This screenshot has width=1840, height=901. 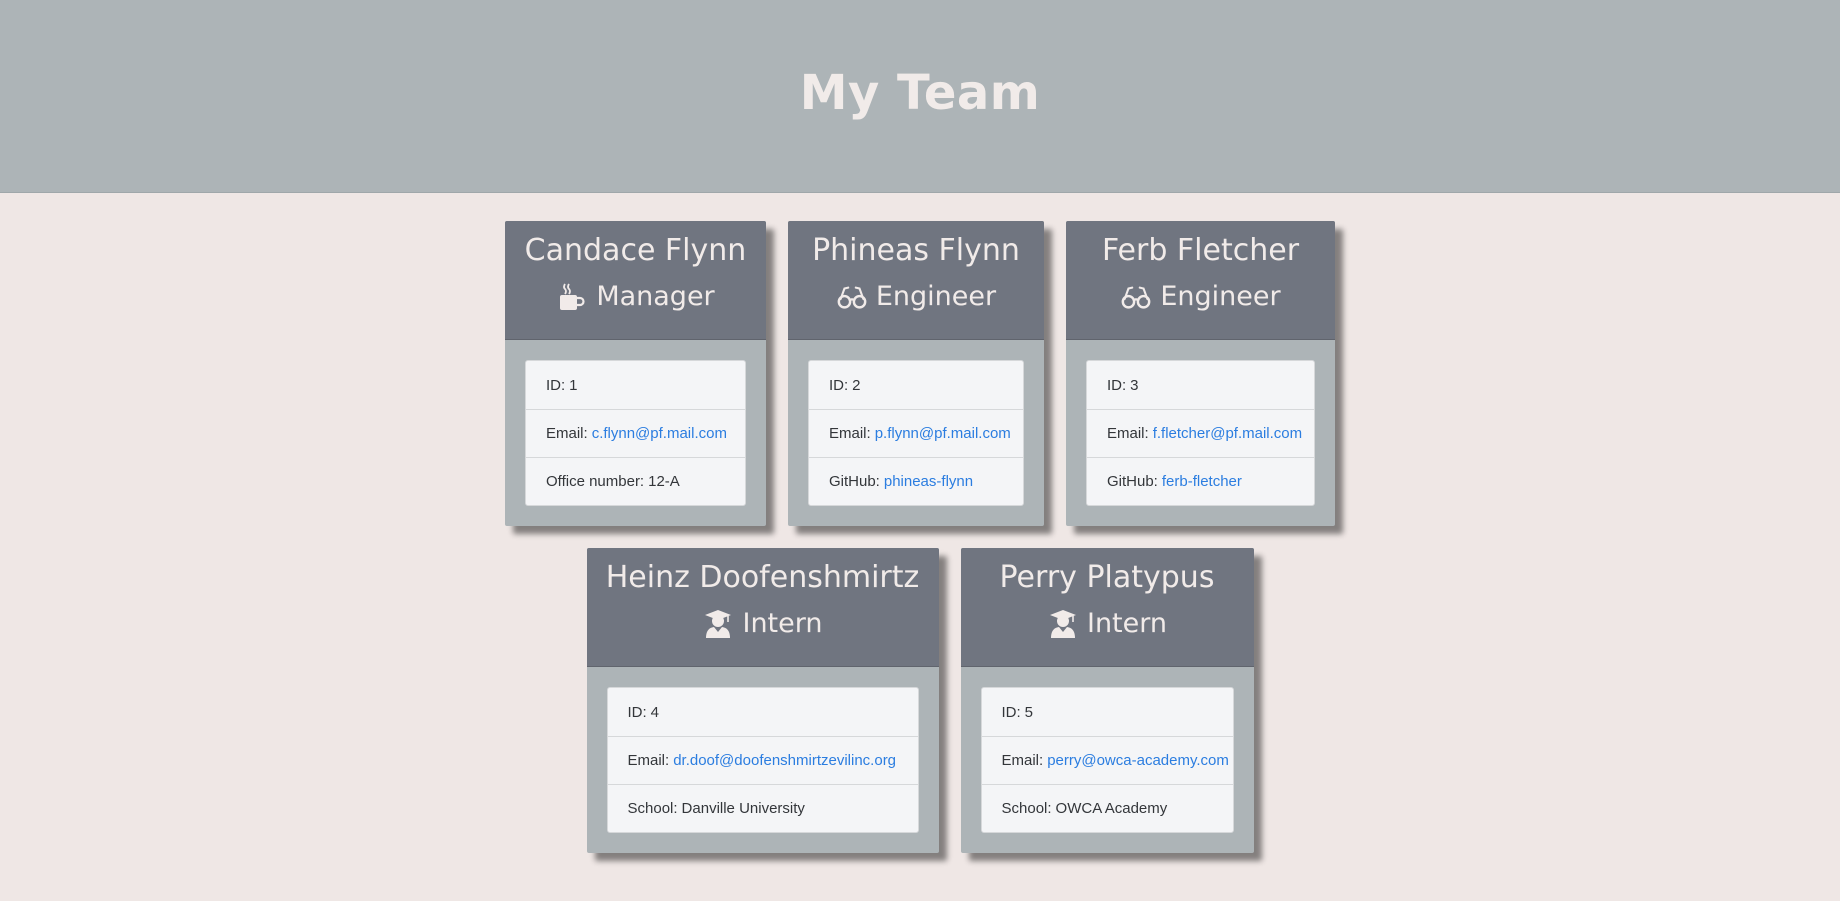 I want to click on id-item: ID: 1, so click(x=635, y=385).